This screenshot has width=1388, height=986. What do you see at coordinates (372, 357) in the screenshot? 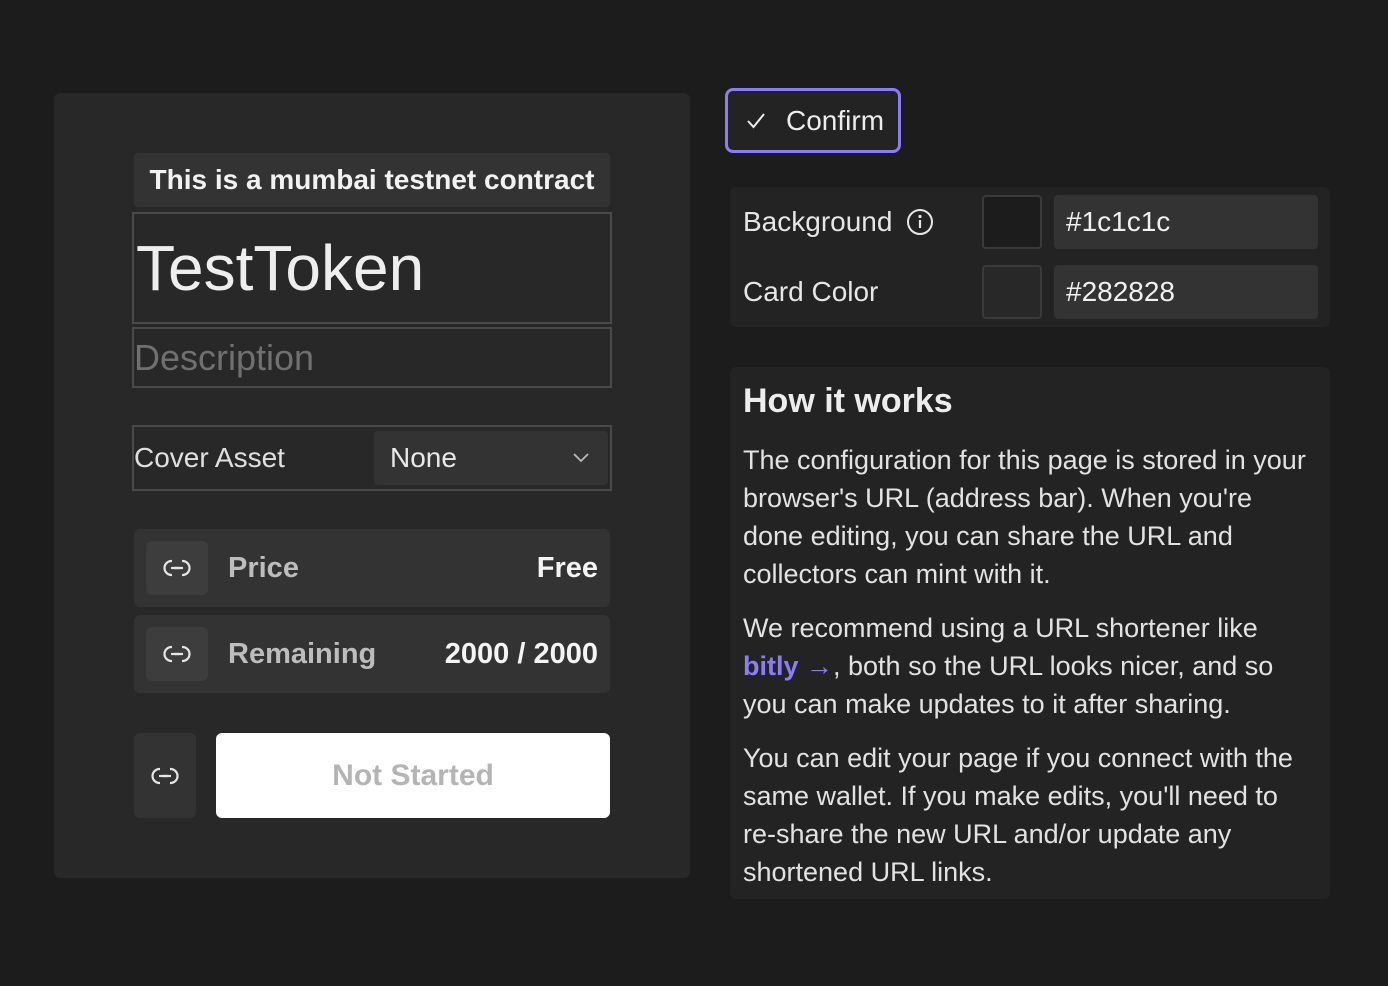
I see `description-field: Description` at bounding box center [372, 357].